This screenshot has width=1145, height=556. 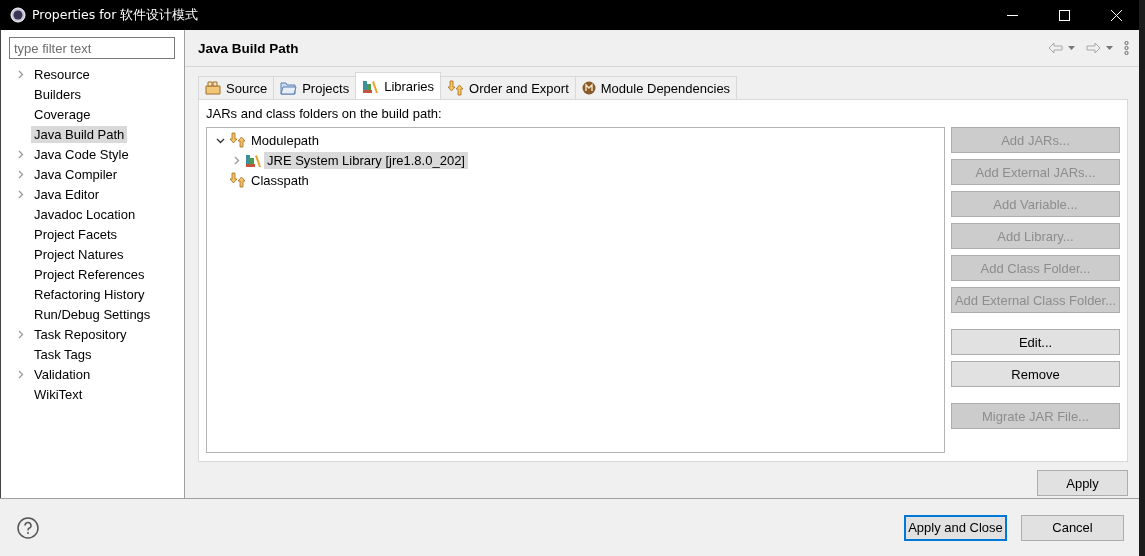 I want to click on sidebar-item: Java Code Style, so click(x=81, y=154).